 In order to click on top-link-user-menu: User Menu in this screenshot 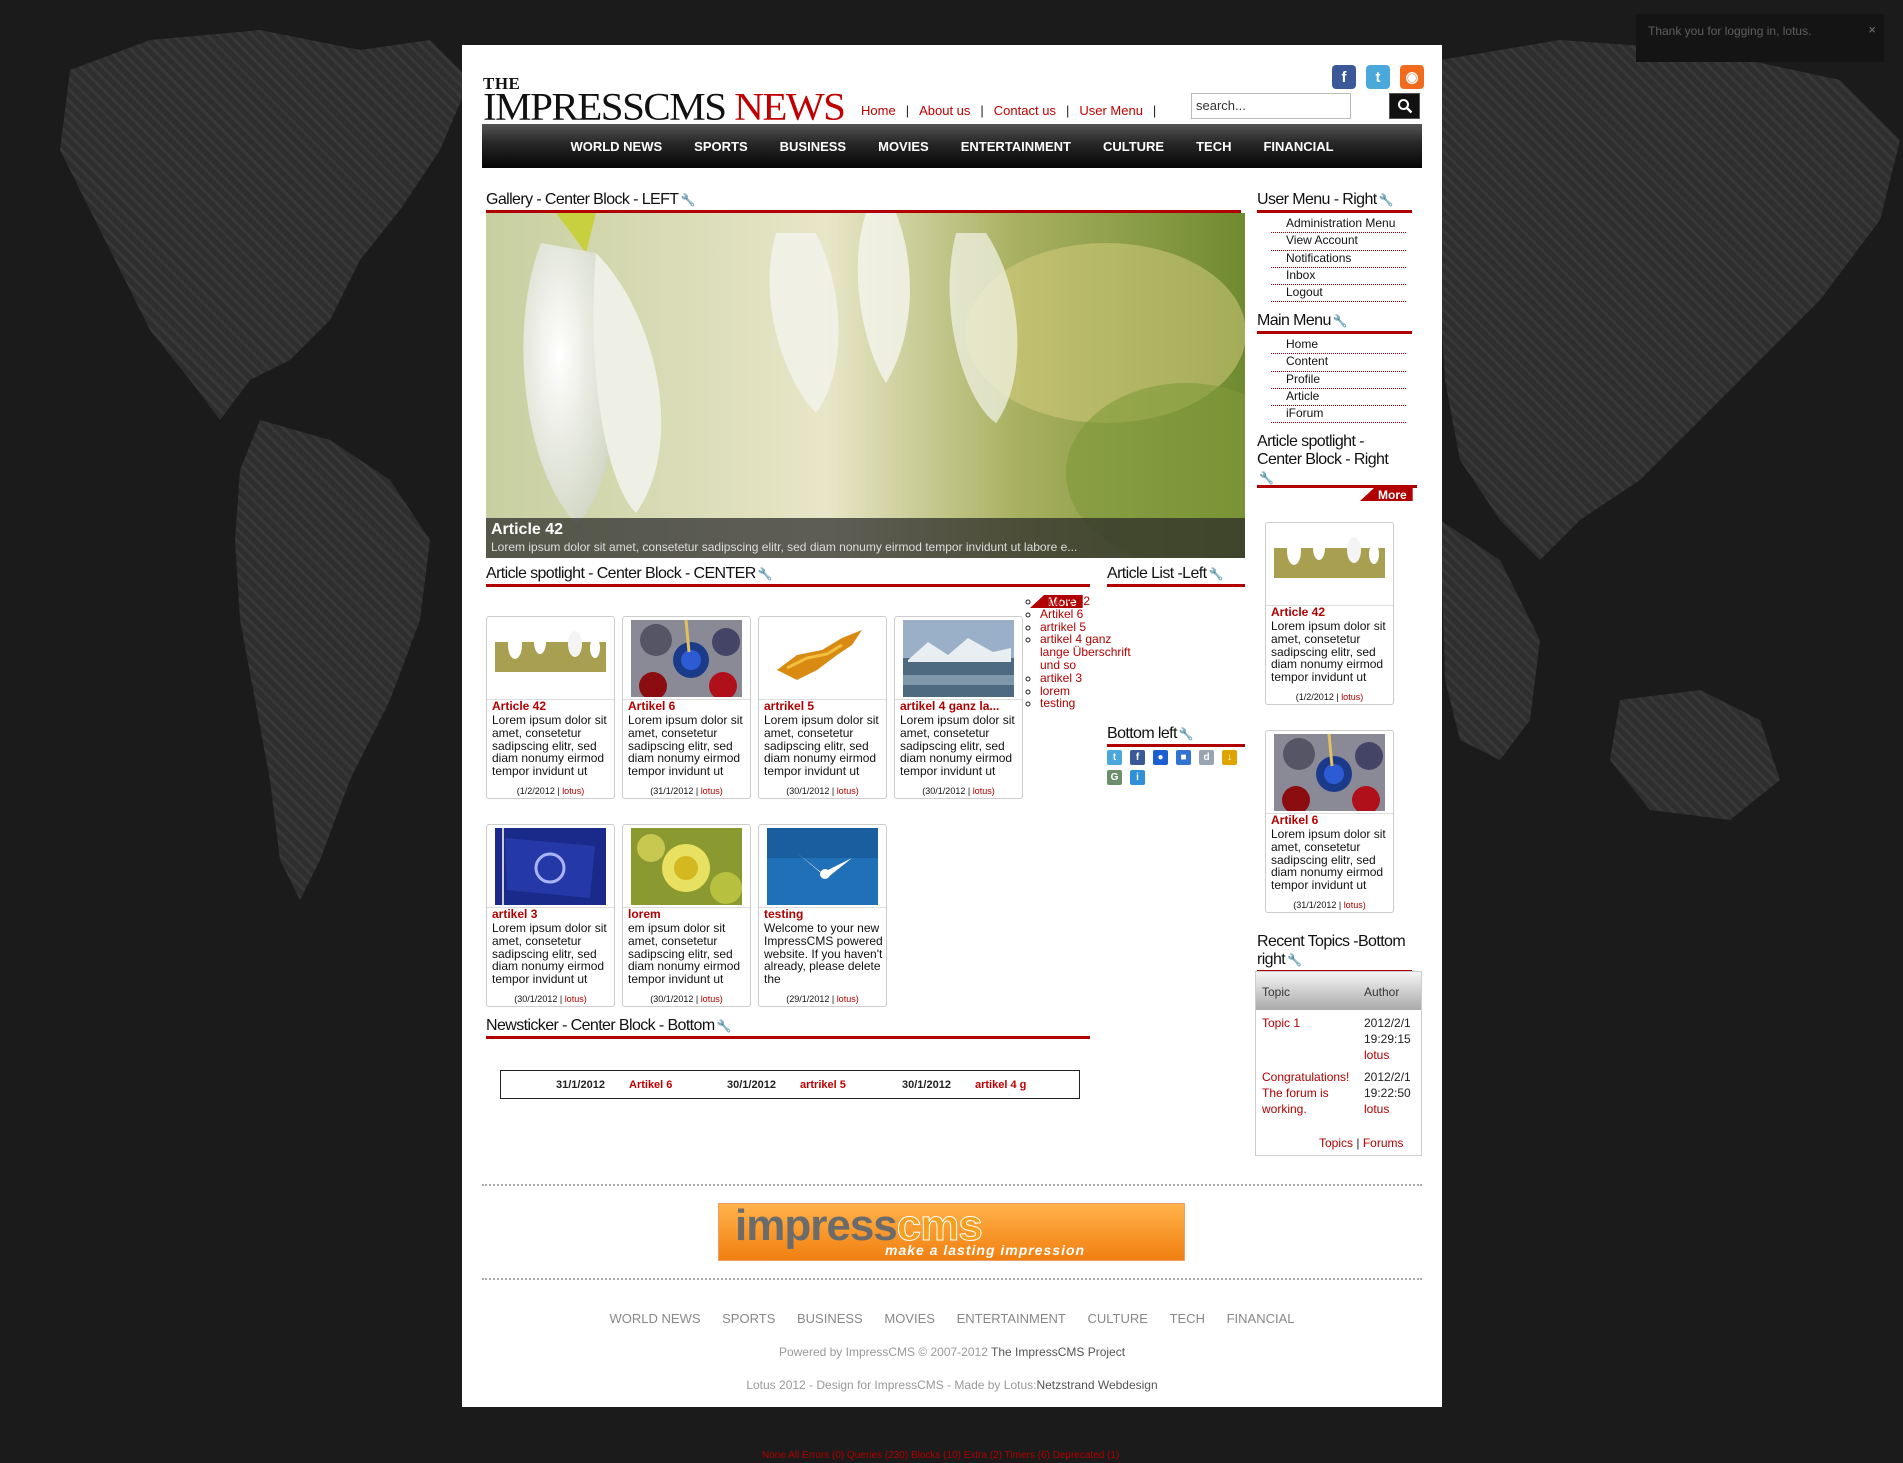, I will do `click(1111, 110)`.